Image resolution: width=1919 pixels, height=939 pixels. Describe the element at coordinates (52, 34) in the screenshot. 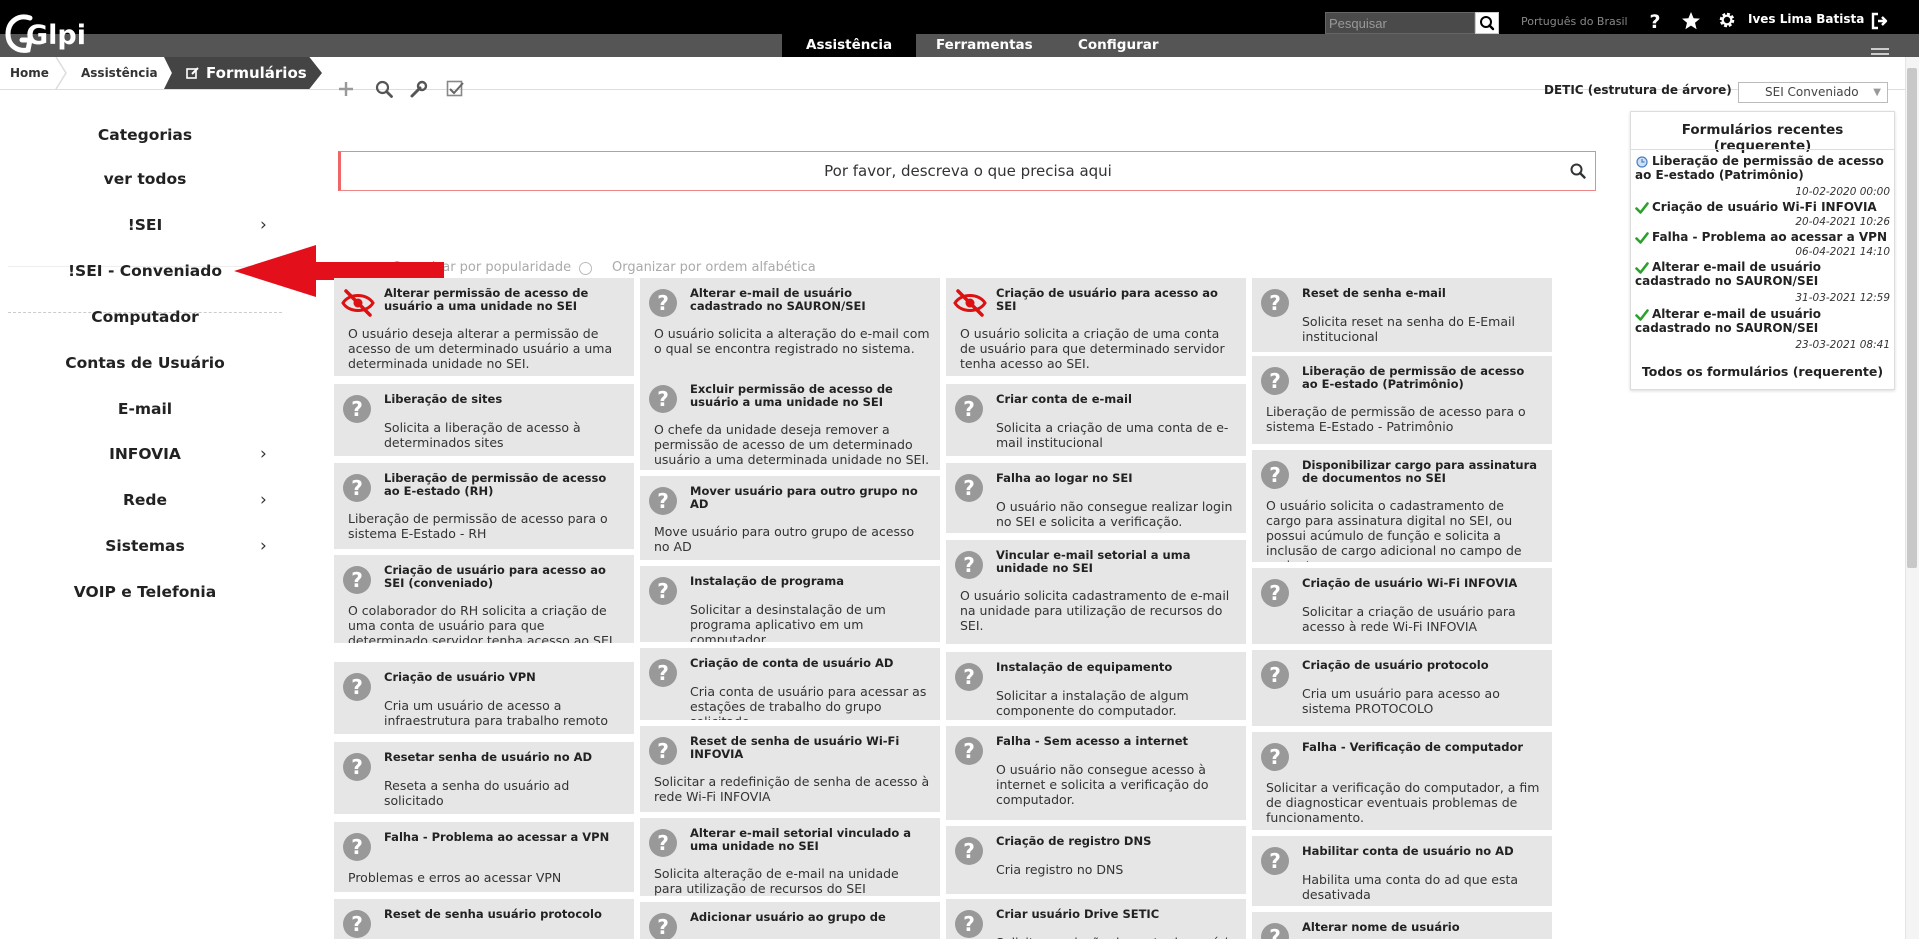

I see `glpi-logo: Glpi` at that location.